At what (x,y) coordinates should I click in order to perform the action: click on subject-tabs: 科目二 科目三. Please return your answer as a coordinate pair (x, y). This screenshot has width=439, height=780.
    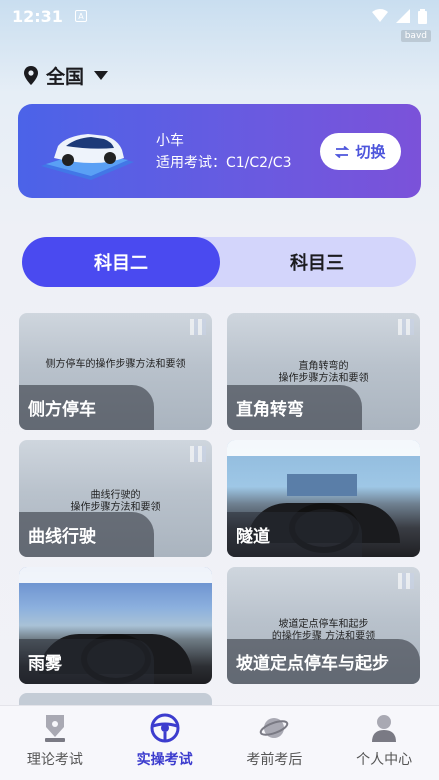
    Looking at the image, I should click on (219, 262).